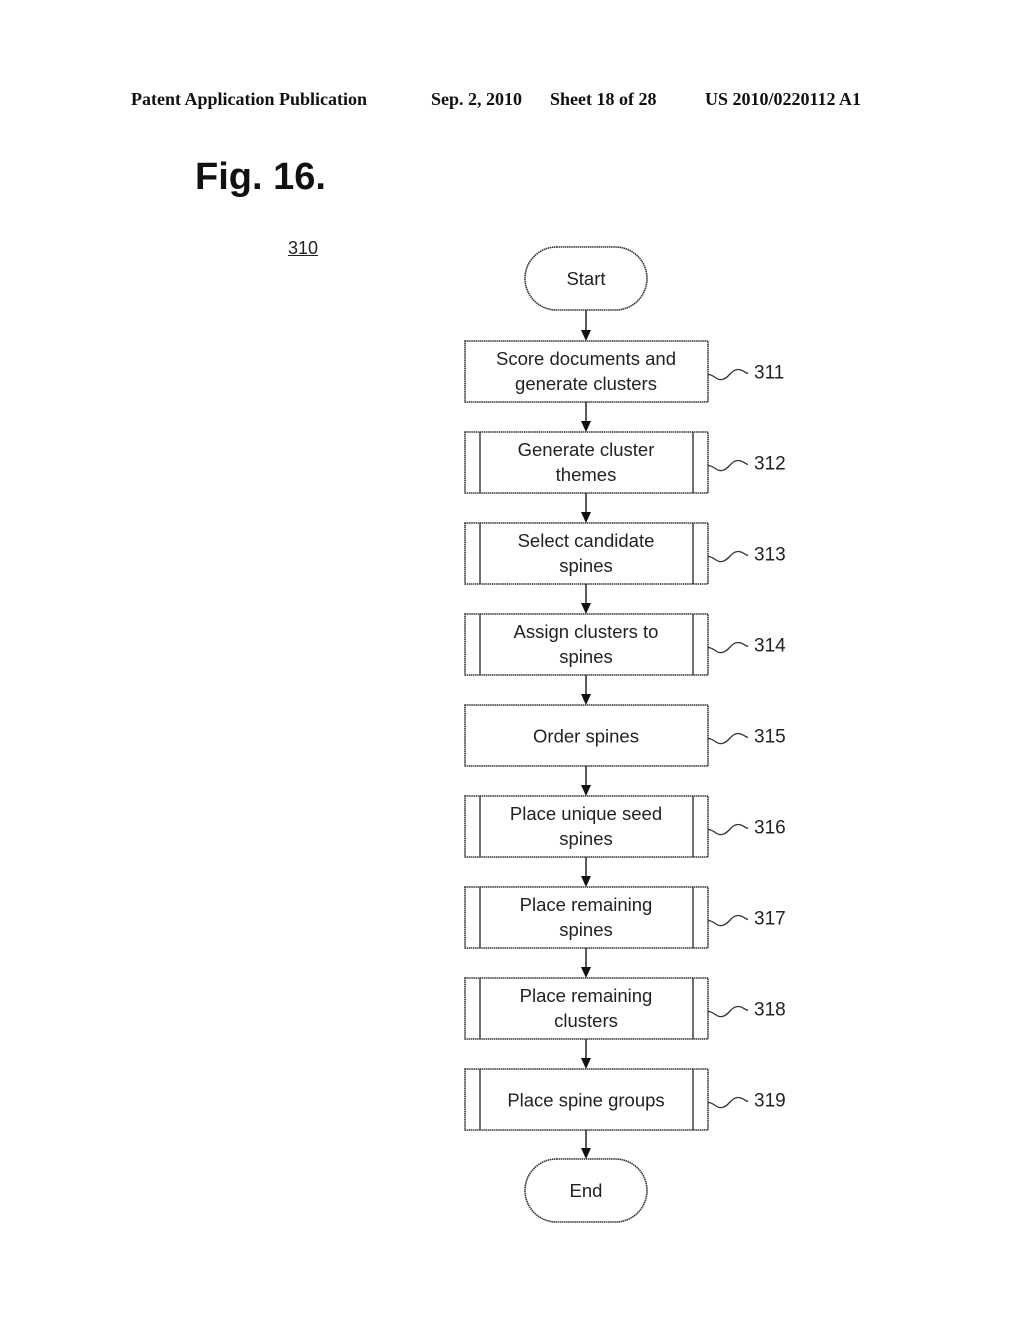  What do you see at coordinates (770, 555) in the screenshot?
I see `step-reference-number: 313` at bounding box center [770, 555].